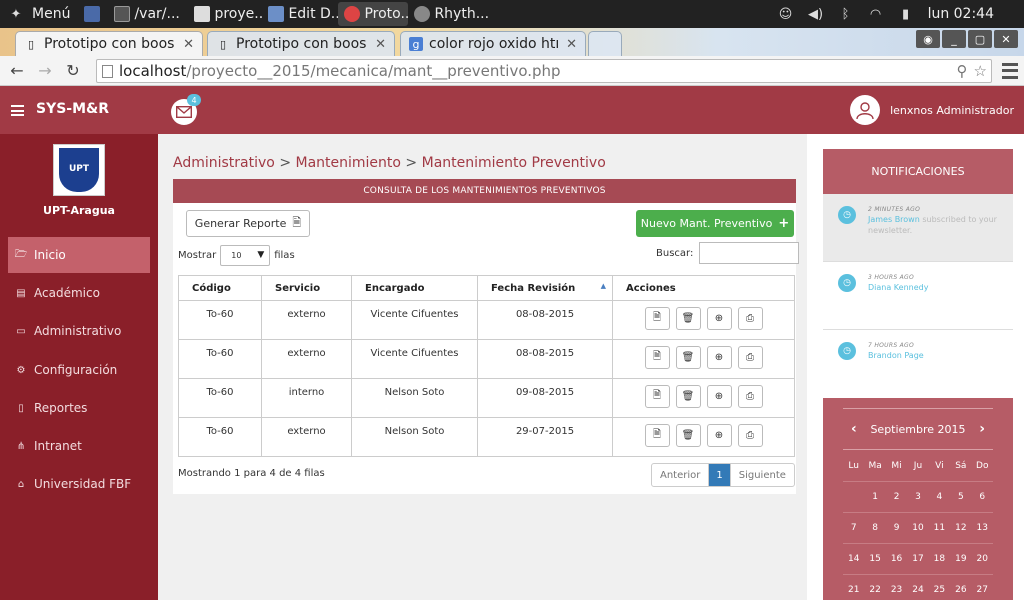  Describe the element at coordinates (896, 587) in the screenshot. I see `calendar-day: 23` at that location.